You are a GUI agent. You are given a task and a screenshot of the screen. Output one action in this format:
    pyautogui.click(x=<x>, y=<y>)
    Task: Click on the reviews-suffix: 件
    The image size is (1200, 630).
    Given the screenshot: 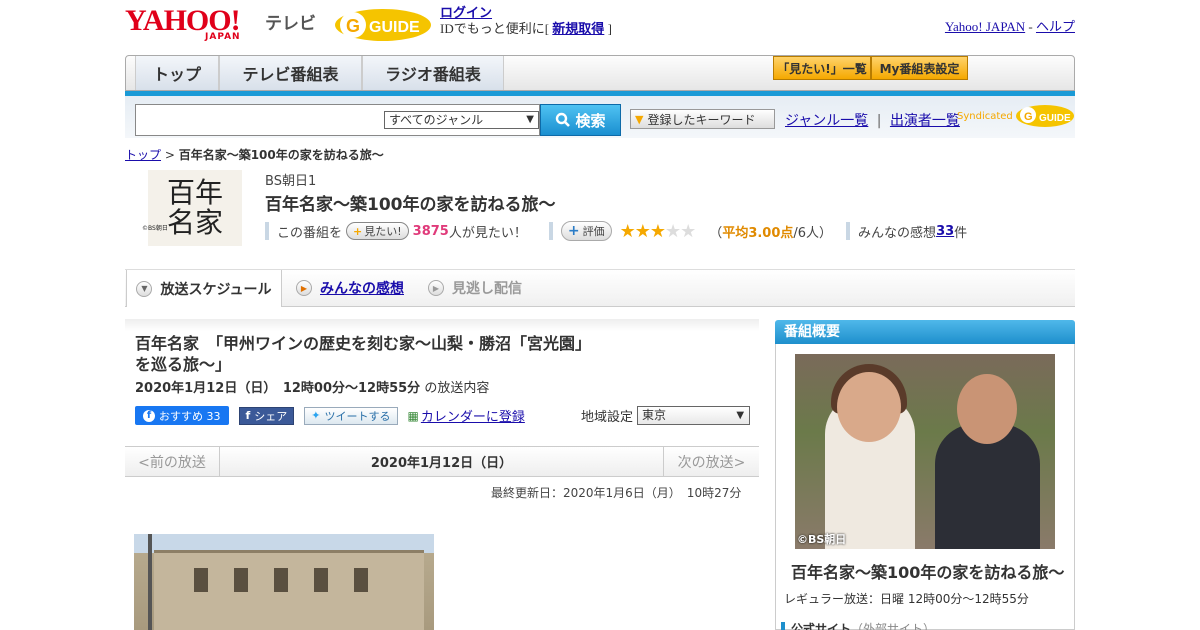 What is the action you would take?
    pyautogui.click(x=961, y=233)
    